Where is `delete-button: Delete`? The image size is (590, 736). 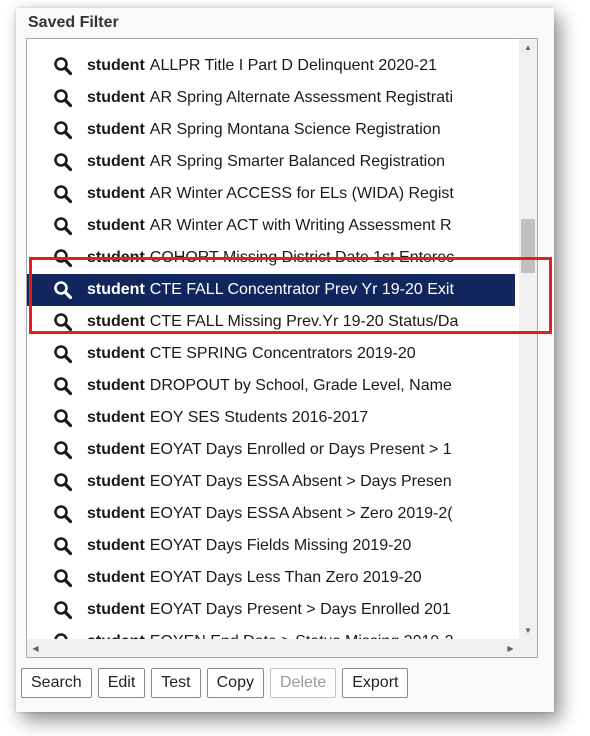
delete-button: Delete is located at coordinates (303, 683).